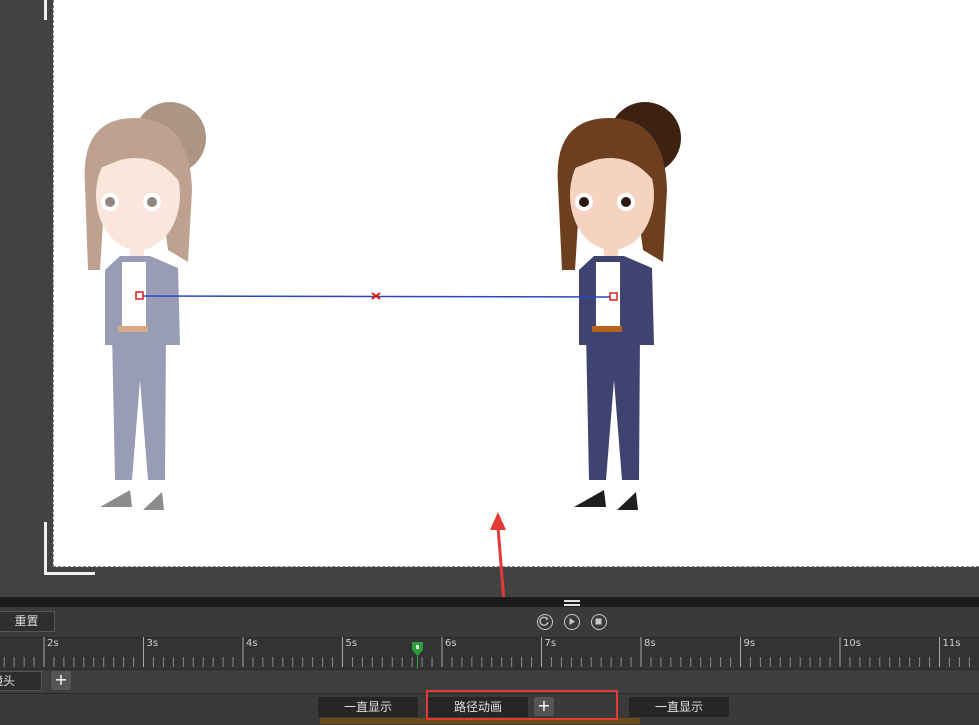 This screenshot has width=979, height=725. What do you see at coordinates (27, 621) in the screenshot?
I see `reset-button: 重置` at bounding box center [27, 621].